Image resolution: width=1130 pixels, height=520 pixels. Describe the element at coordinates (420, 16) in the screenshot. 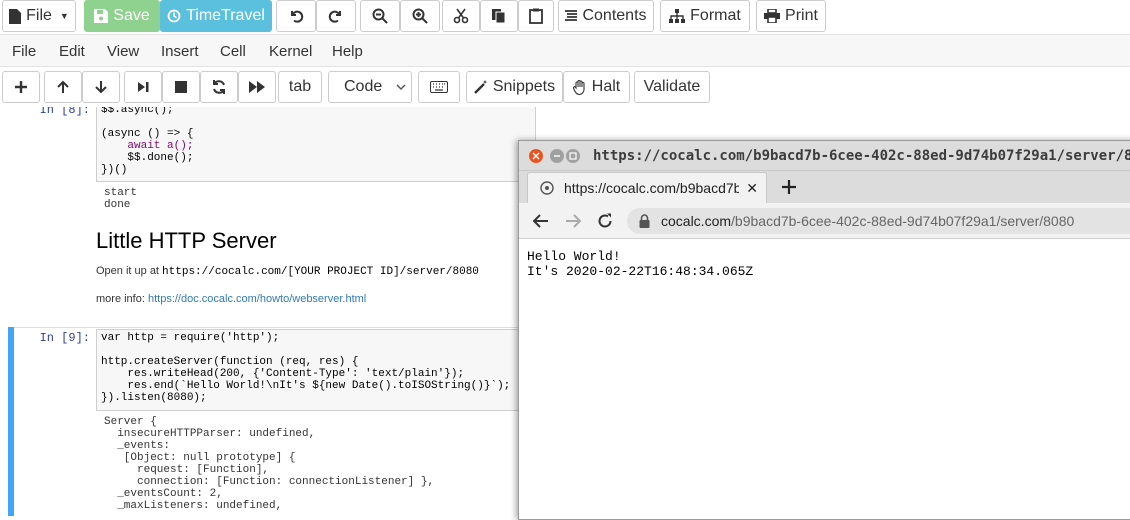

I see `zoom-in-button` at that location.